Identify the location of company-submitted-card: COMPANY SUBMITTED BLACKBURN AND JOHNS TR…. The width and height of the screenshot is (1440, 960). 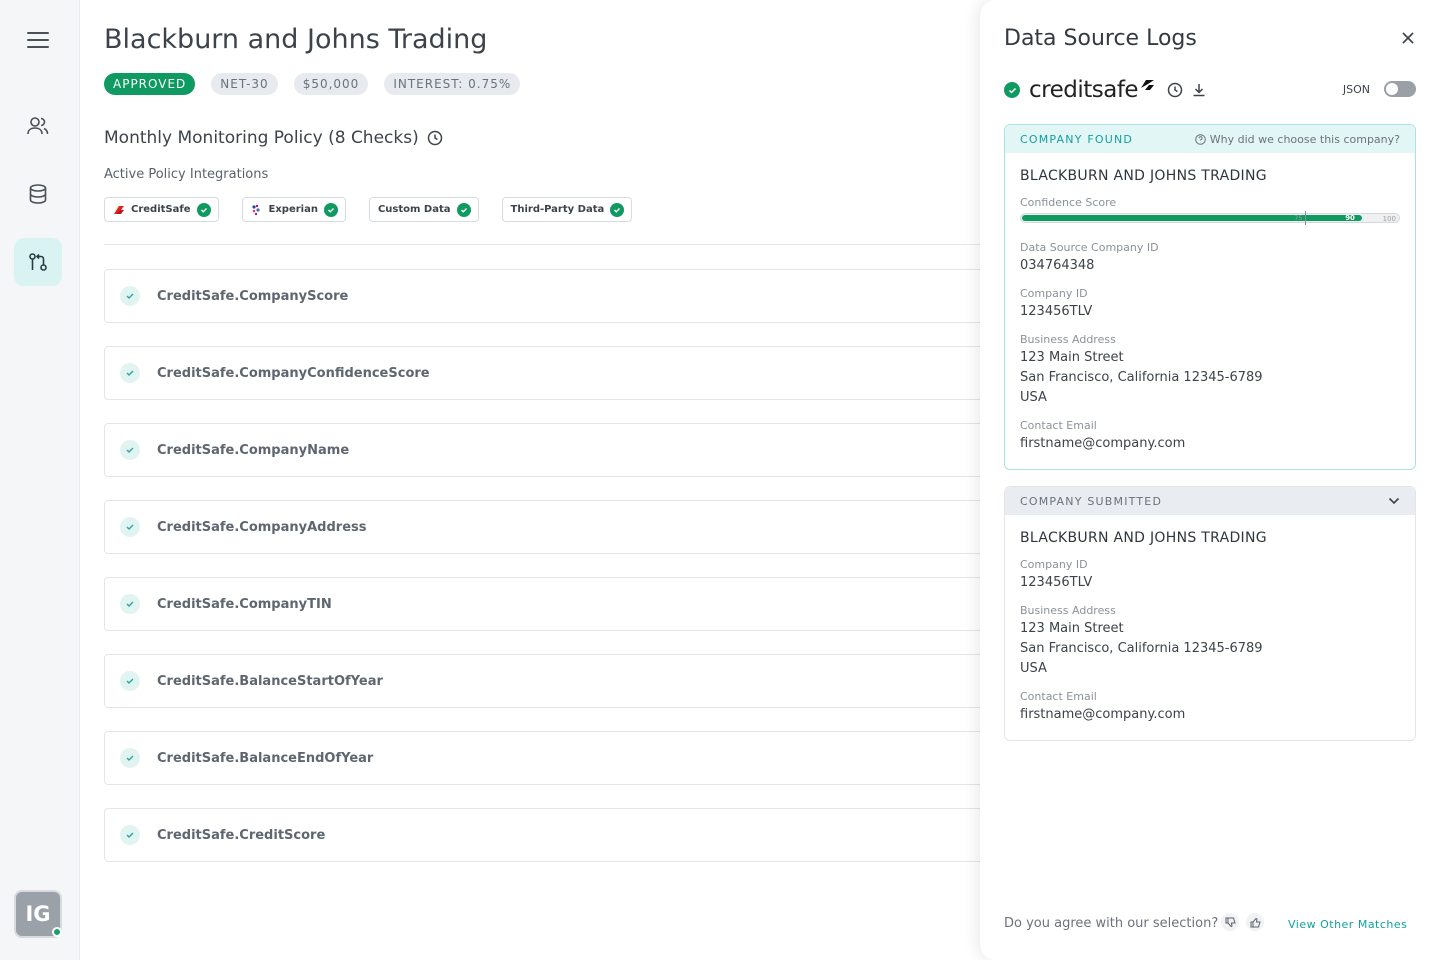
(1210, 613).